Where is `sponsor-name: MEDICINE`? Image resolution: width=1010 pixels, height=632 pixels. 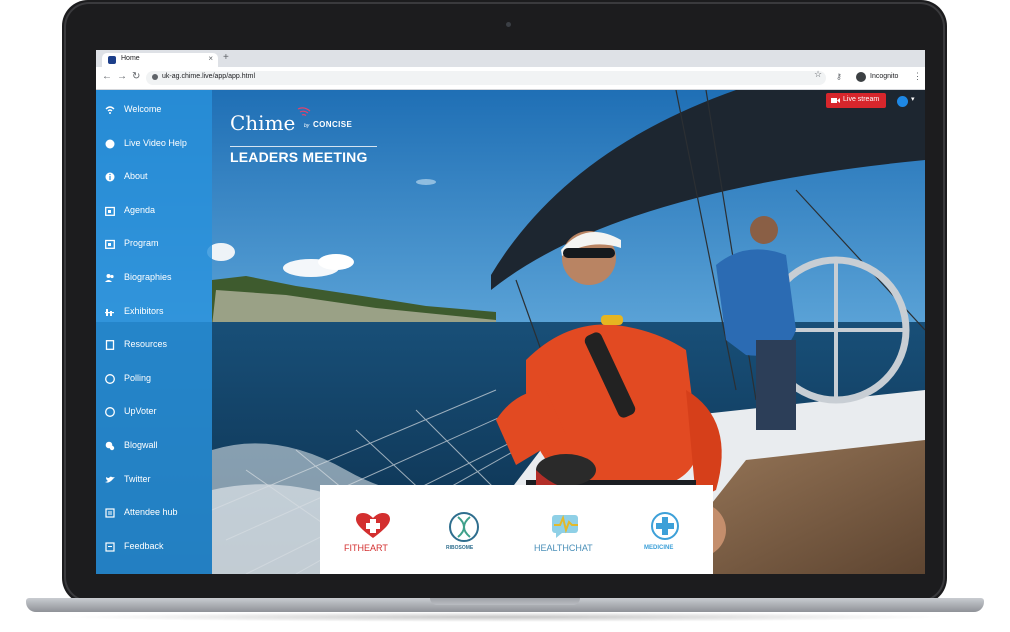 sponsor-name: MEDICINE is located at coordinates (659, 548).